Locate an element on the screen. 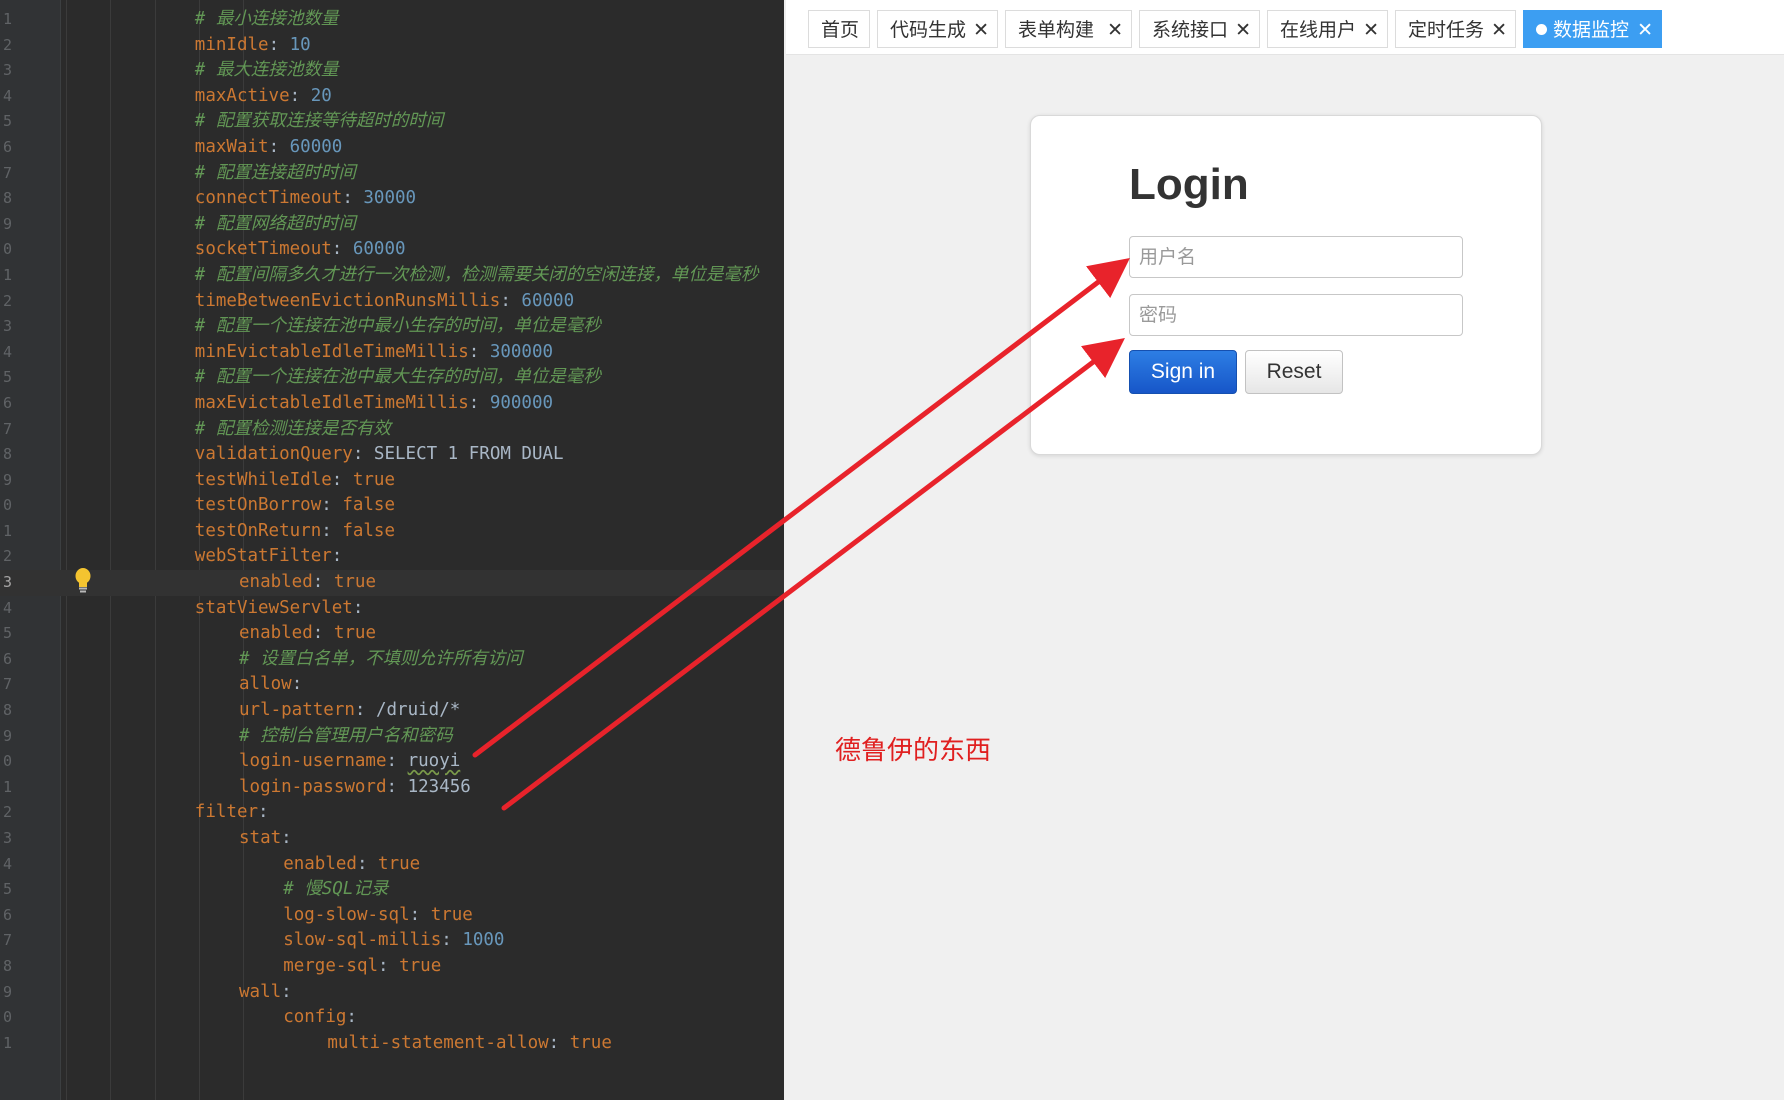  line-number: 7 is located at coordinates (7, 940).